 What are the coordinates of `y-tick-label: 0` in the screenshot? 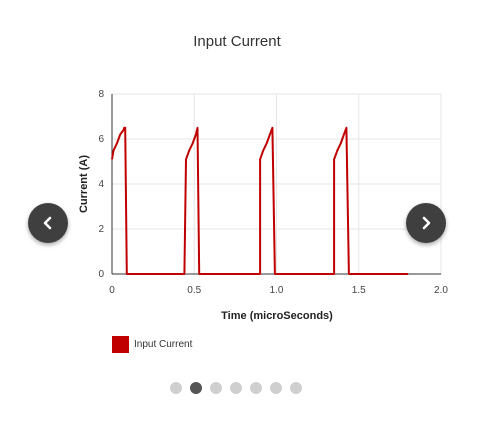 It's located at (101, 274).